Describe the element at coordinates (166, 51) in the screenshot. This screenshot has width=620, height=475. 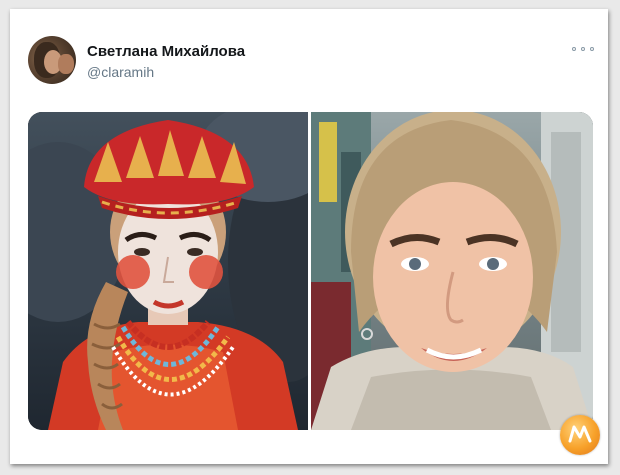
I see `display-name: Светлана Михайлова` at that location.